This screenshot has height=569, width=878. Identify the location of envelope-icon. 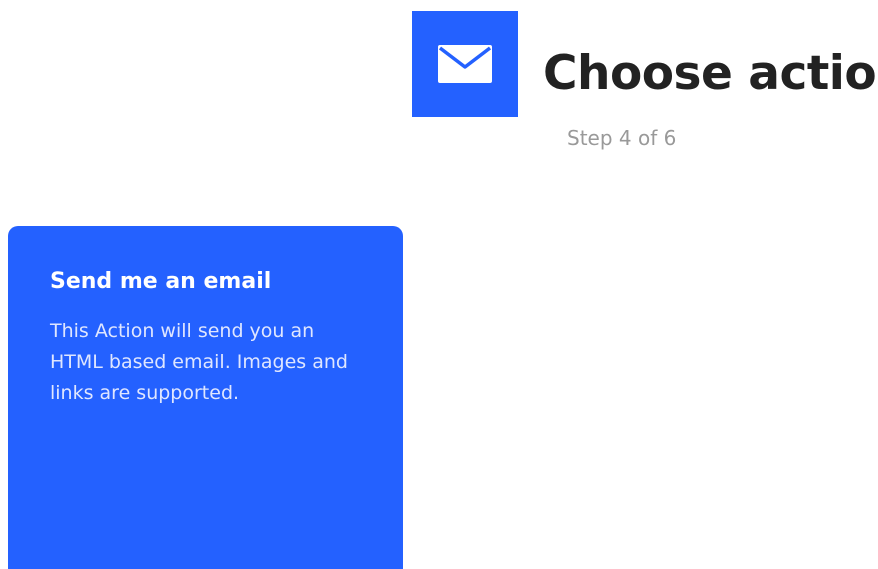
(465, 64).